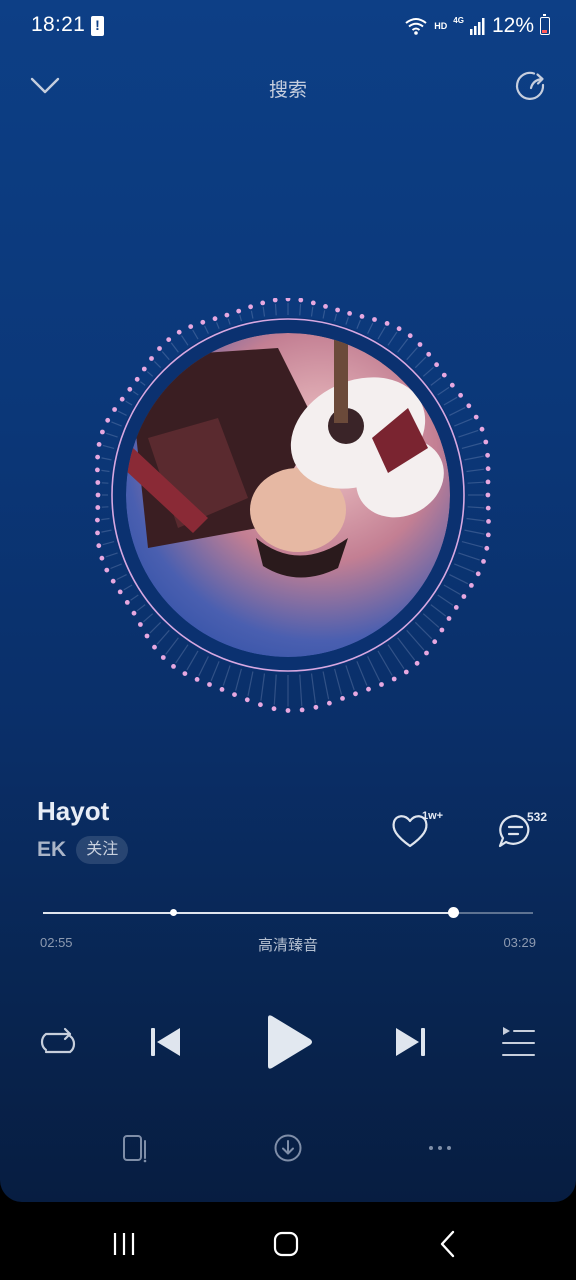  What do you see at coordinates (410, 1042) in the screenshot?
I see `next-button` at bounding box center [410, 1042].